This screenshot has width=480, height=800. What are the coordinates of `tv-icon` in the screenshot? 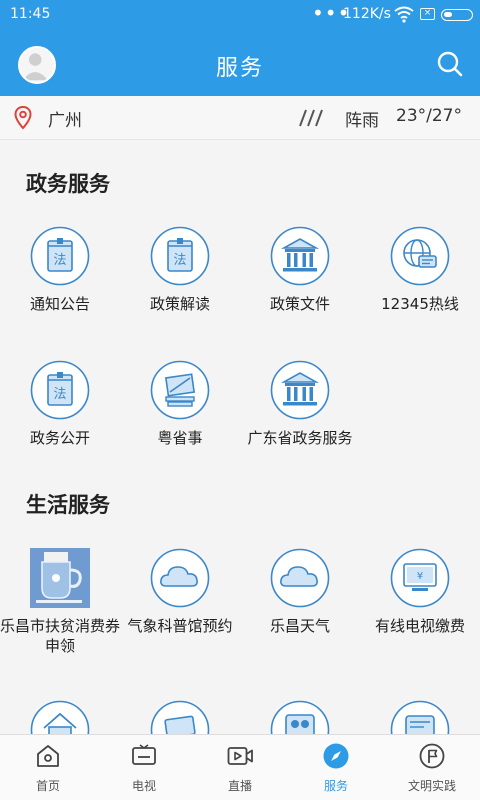 It's located at (144, 754).